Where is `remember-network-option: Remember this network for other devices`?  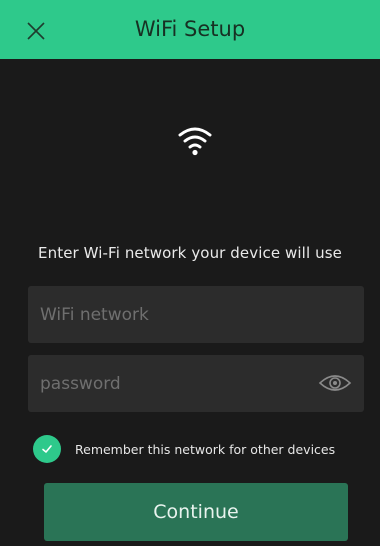 remember-network-option: Remember this network for other devices is located at coordinates (184, 449).